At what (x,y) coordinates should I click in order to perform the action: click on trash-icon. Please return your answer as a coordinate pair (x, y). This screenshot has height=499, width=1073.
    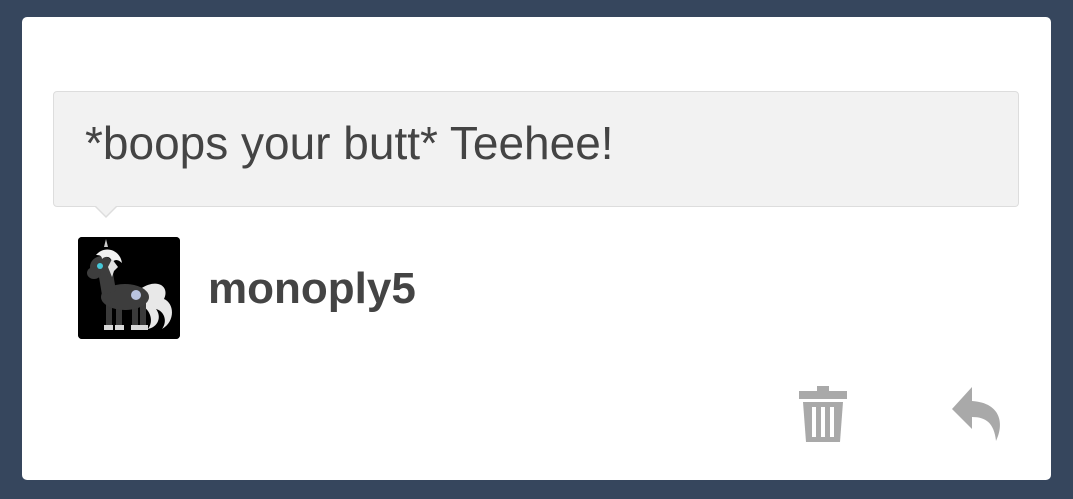
    Looking at the image, I should click on (823, 414).